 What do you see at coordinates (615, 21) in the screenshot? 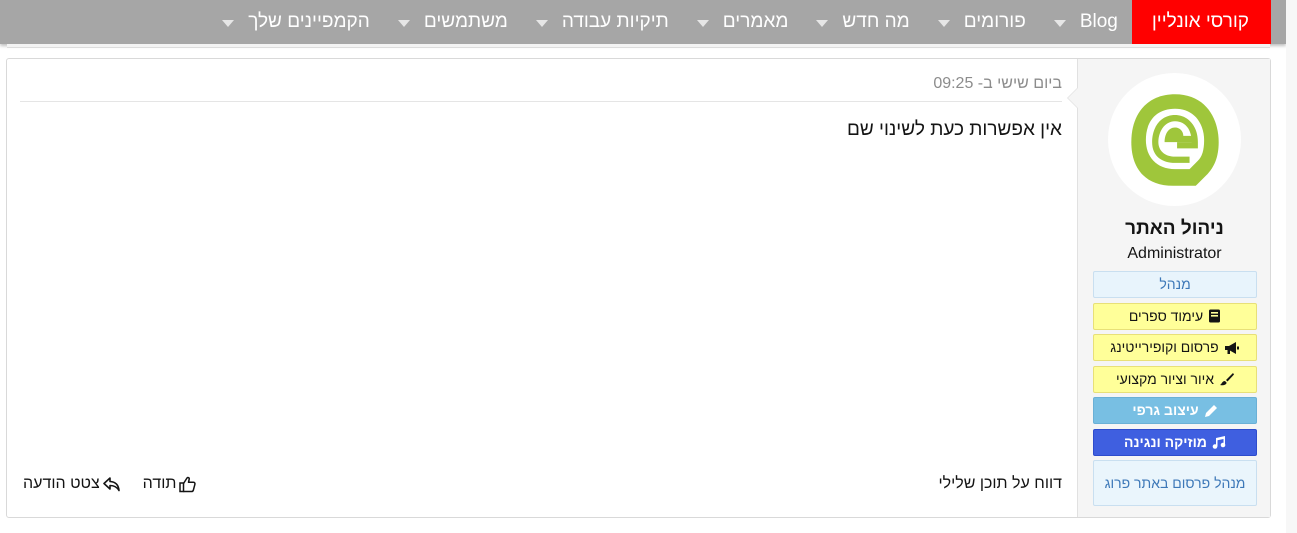
I see `nav-label: תיקיות עבודה` at bounding box center [615, 21].